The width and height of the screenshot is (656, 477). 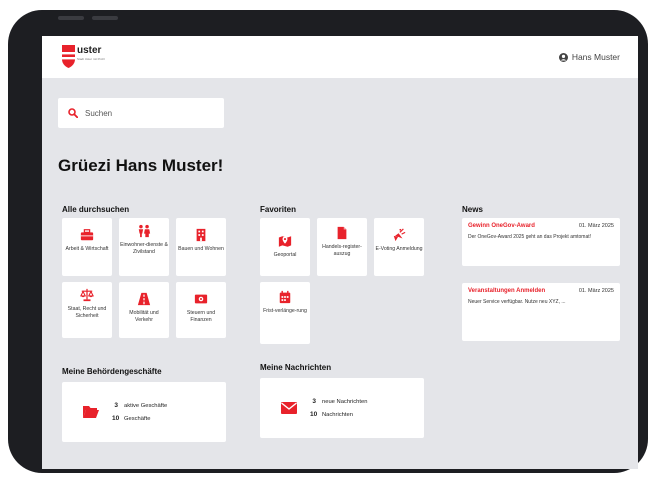 I want to click on tile-label: Geoportal, so click(x=285, y=255).